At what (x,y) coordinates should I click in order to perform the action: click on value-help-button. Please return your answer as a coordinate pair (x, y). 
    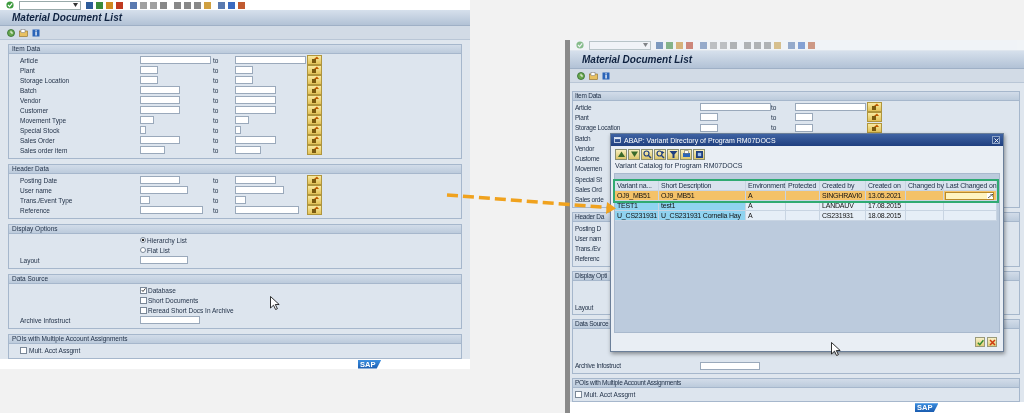
    Looking at the image, I should click on (990, 196).